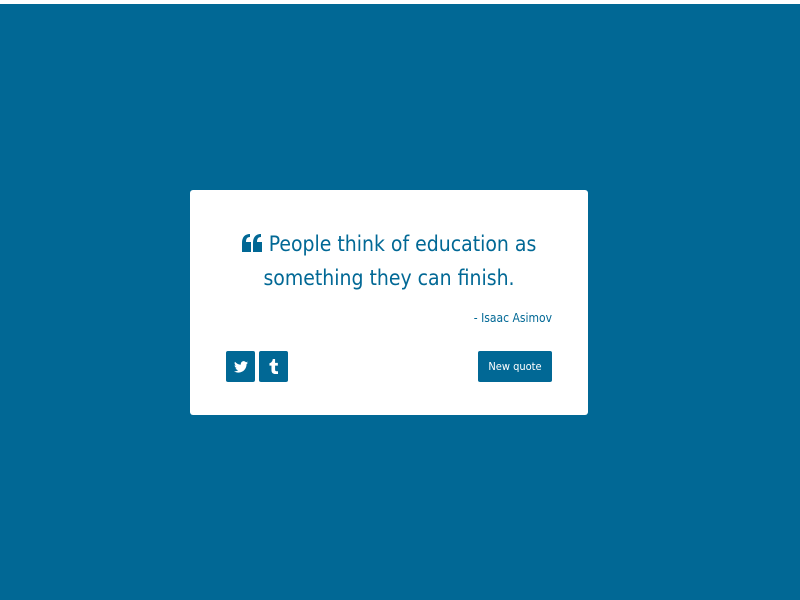 Image resolution: width=800 pixels, height=600 pixels. What do you see at coordinates (252, 240) in the screenshot?
I see `quote-left-icon` at bounding box center [252, 240].